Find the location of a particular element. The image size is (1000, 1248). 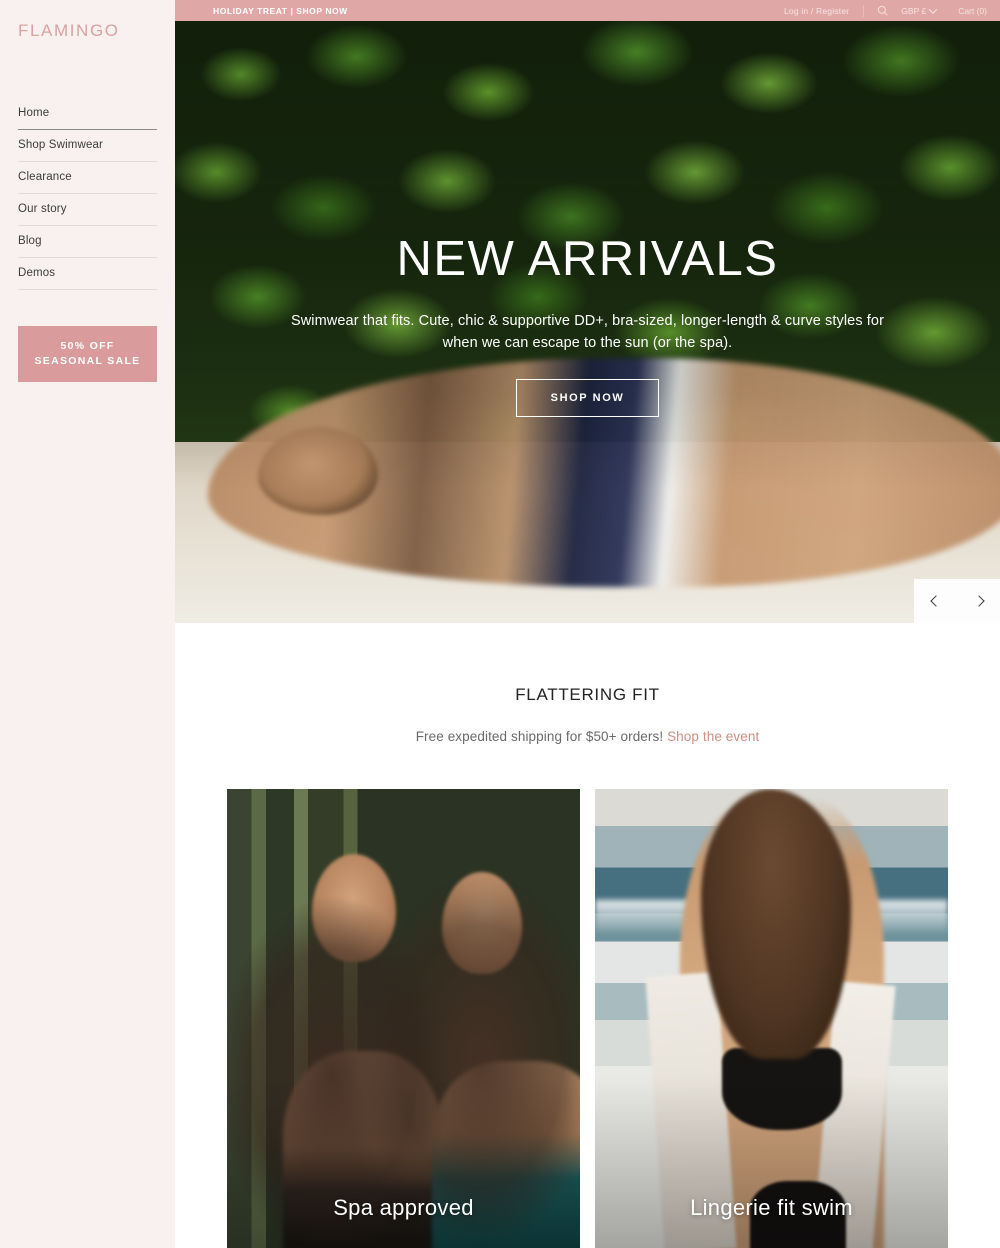

collection-card-lingerie-fit-swim: Lingerie fit swim is located at coordinates (771, 1018).